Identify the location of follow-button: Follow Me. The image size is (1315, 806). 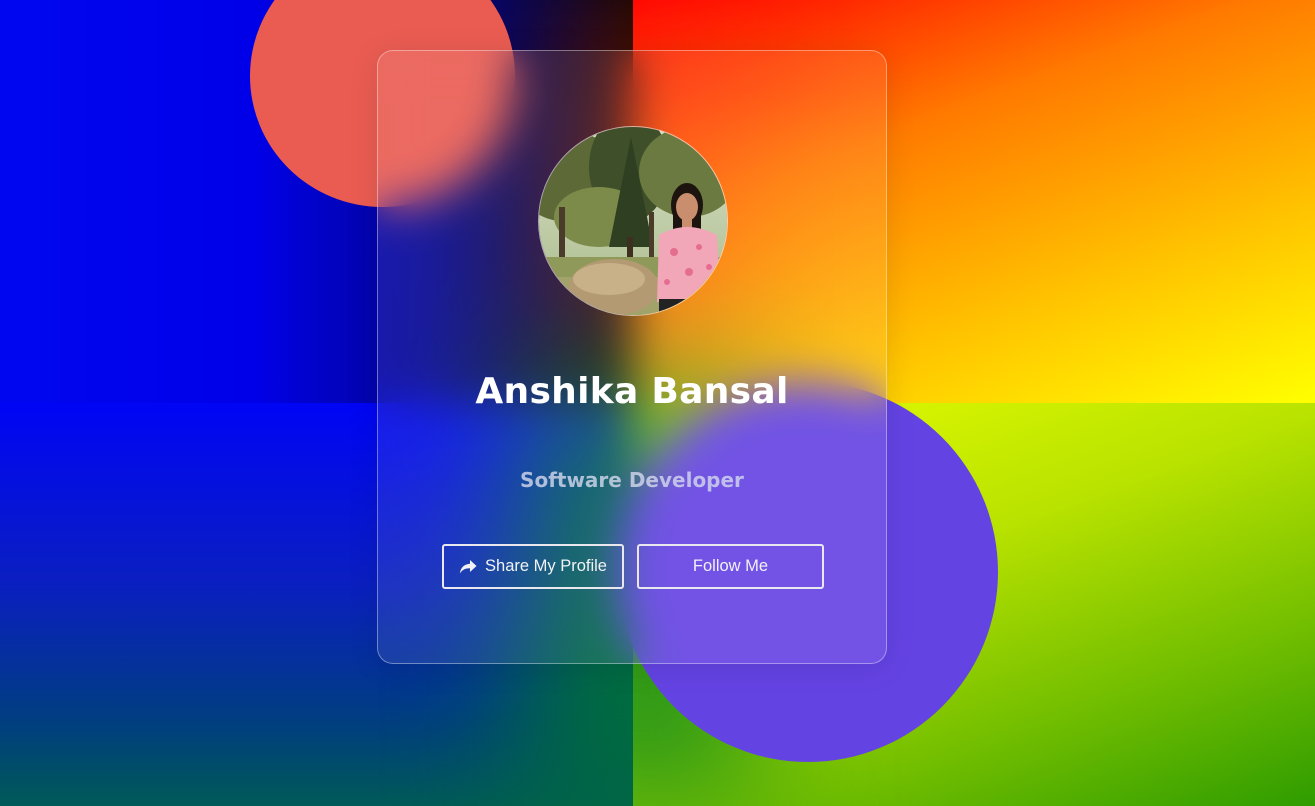
(730, 566).